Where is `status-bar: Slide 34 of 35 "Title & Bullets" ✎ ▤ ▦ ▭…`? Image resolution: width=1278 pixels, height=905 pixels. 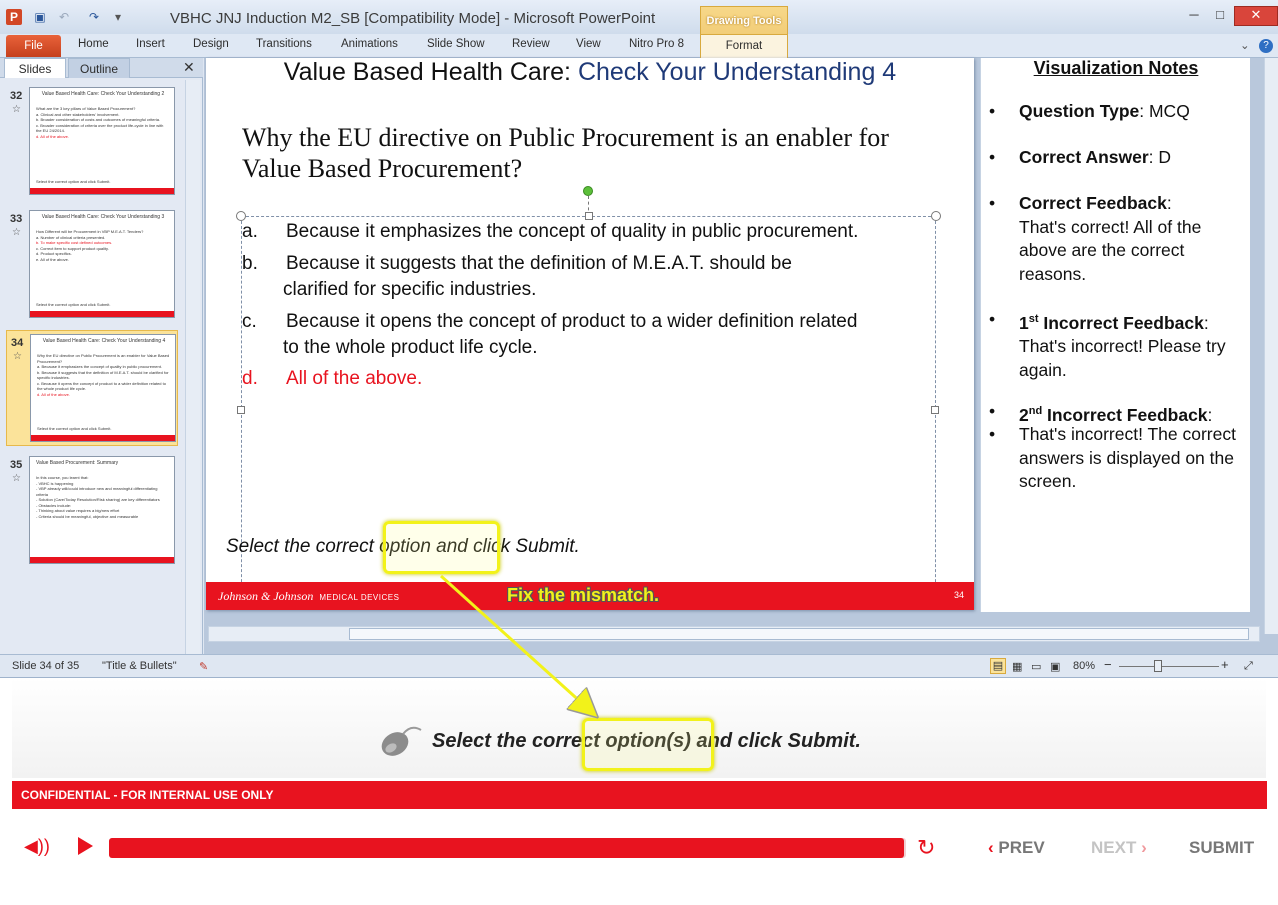 status-bar: Slide 34 of 35 "Title & Bullets" ✎ ▤ ▦ ▭… is located at coordinates (639, 665).